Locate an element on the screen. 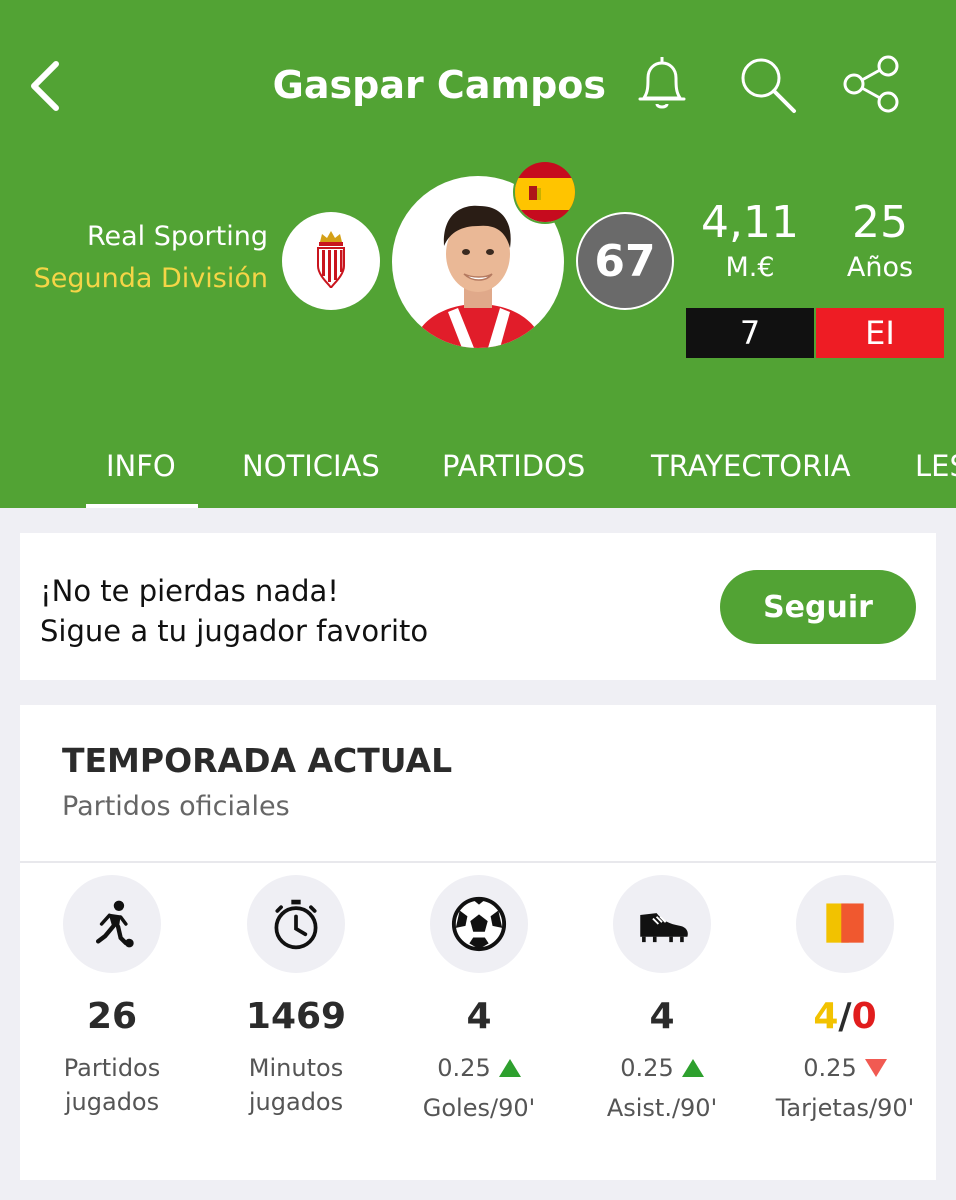 This screenshot has height=1200, width=956. football-boot-icon is located at coordinates (662, 924).